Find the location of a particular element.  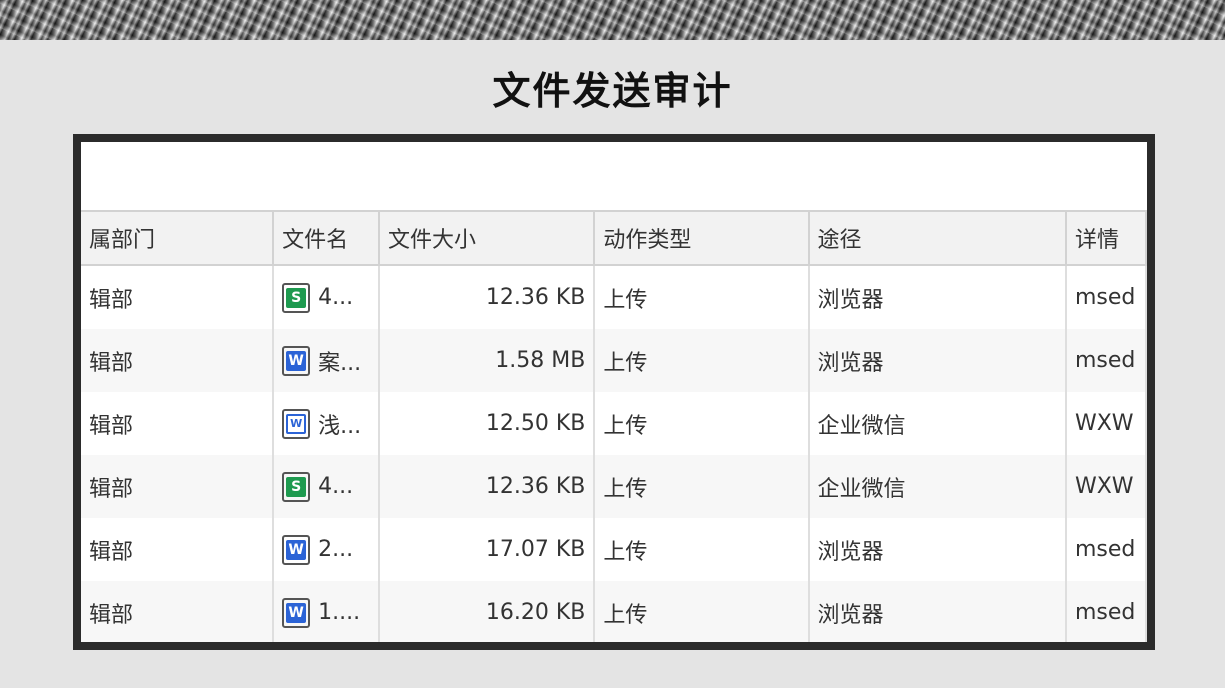

table-row: 辑部 S 4... 12.36 KB 上传 企业微信 WXW is located at coordinates (614, 486).